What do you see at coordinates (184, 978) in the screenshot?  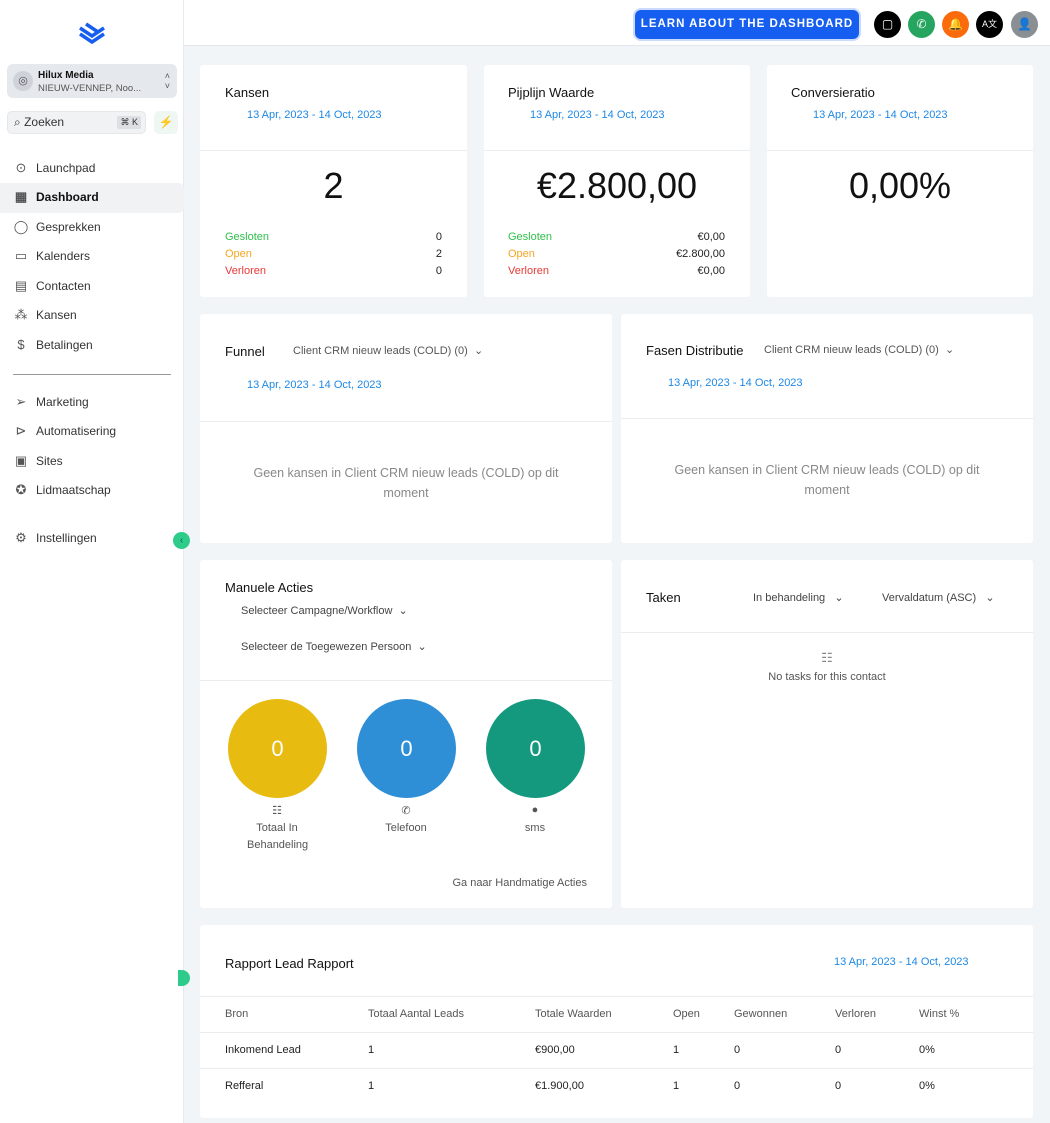 I see `side-handle` at bounding box center [184, 978].